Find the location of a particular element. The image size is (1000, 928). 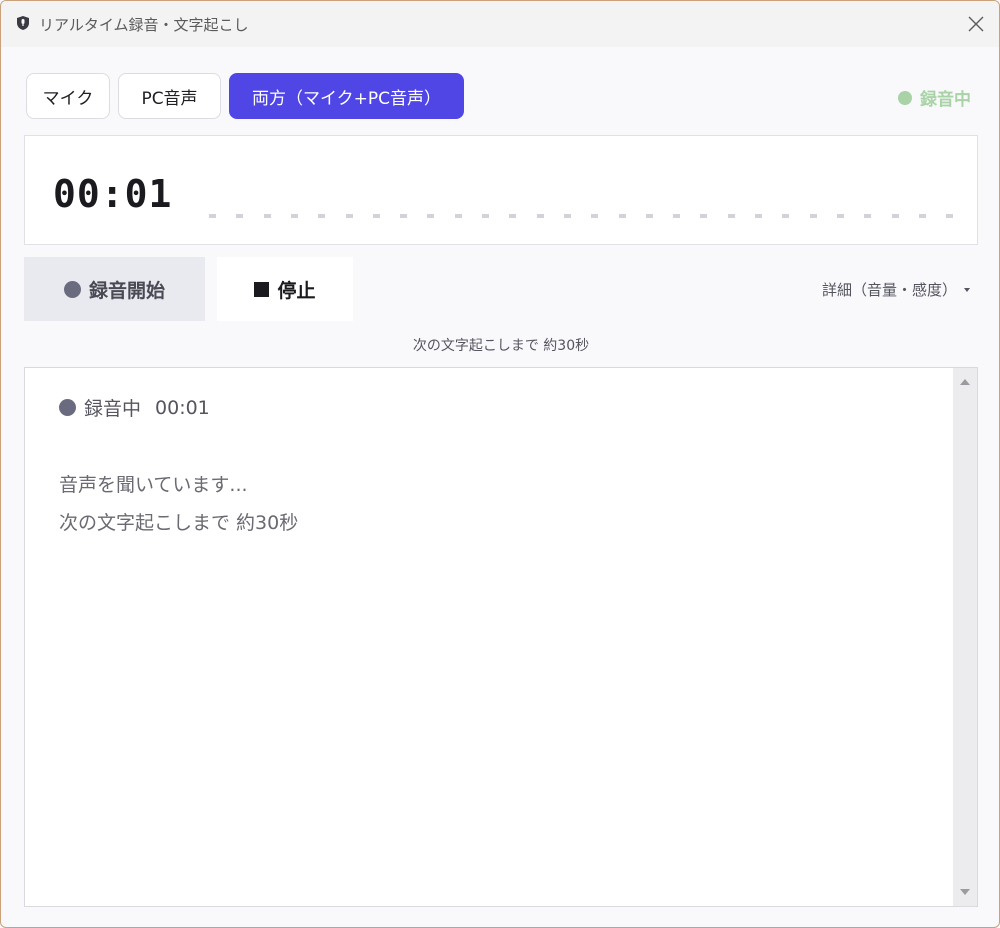

detail-settings-label: 詳細（音量・感度） is located at coordinates (889, 290).